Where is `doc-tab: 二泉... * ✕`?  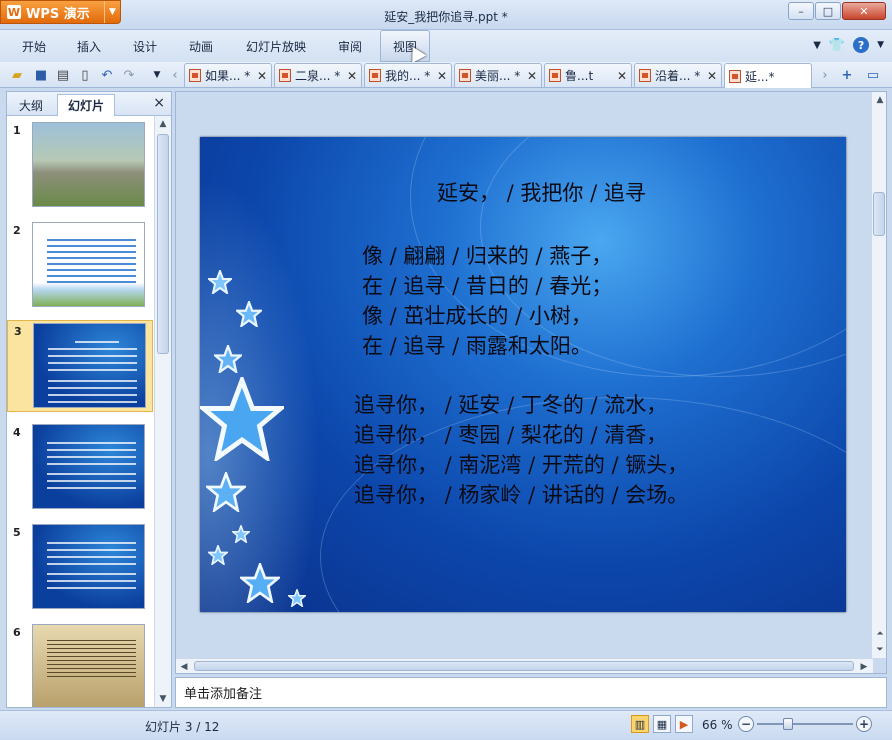 doc-tab: 二泉... * ✕ is located at coordinates (318, 75).